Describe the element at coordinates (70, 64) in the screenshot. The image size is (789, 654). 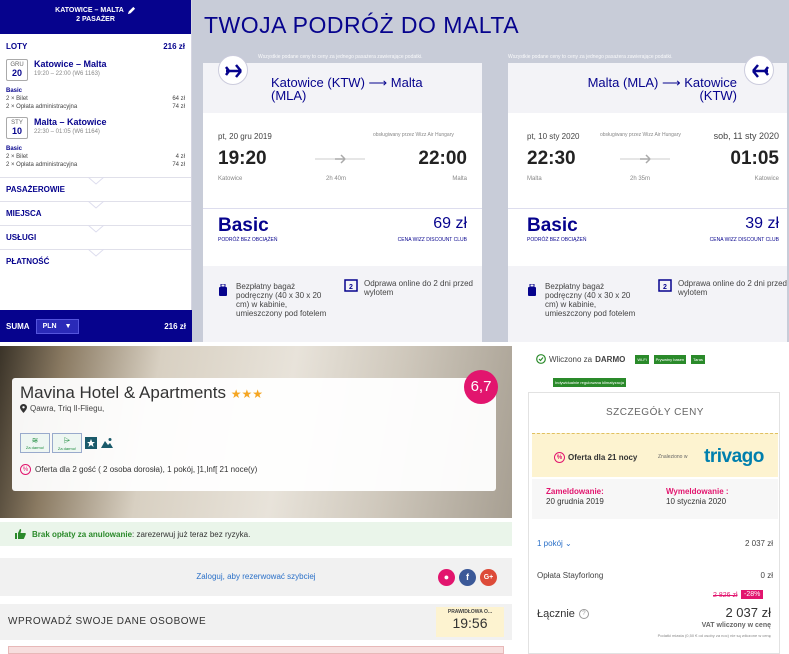
I see `flight-route: Katowice – Malta` at that location.